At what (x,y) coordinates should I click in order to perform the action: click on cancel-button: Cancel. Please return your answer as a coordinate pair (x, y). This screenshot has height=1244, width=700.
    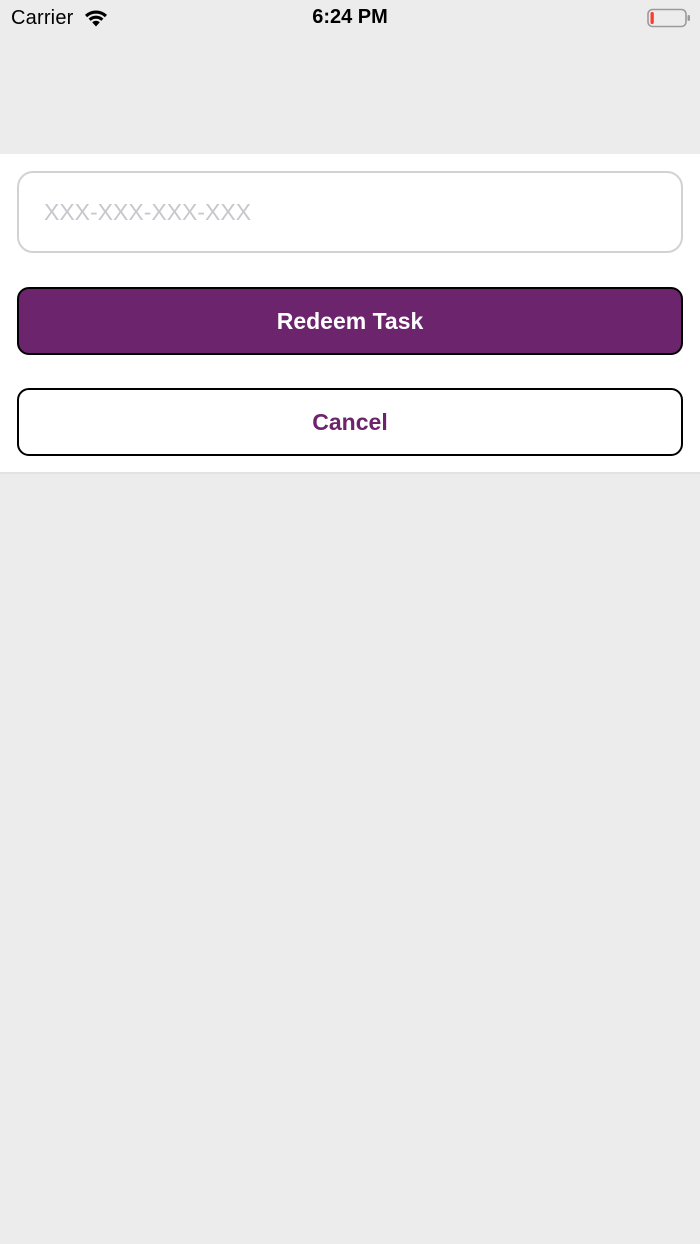
    Looking at the image, I should click on (350, 422).